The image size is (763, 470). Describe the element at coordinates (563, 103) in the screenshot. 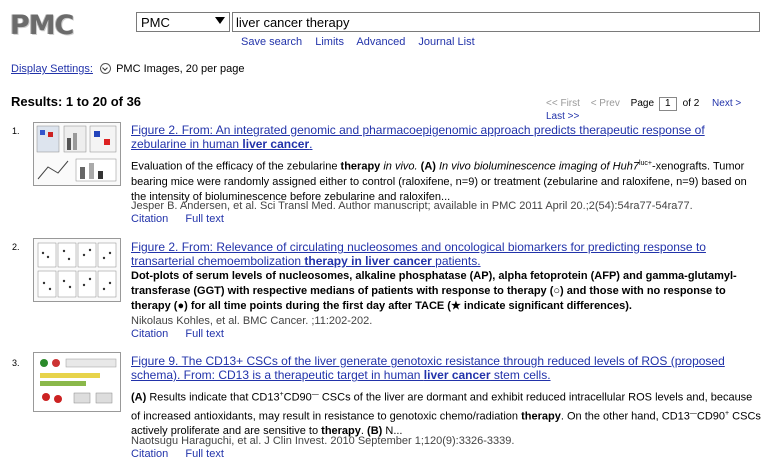

I see `first-page-link: << First` at that location.